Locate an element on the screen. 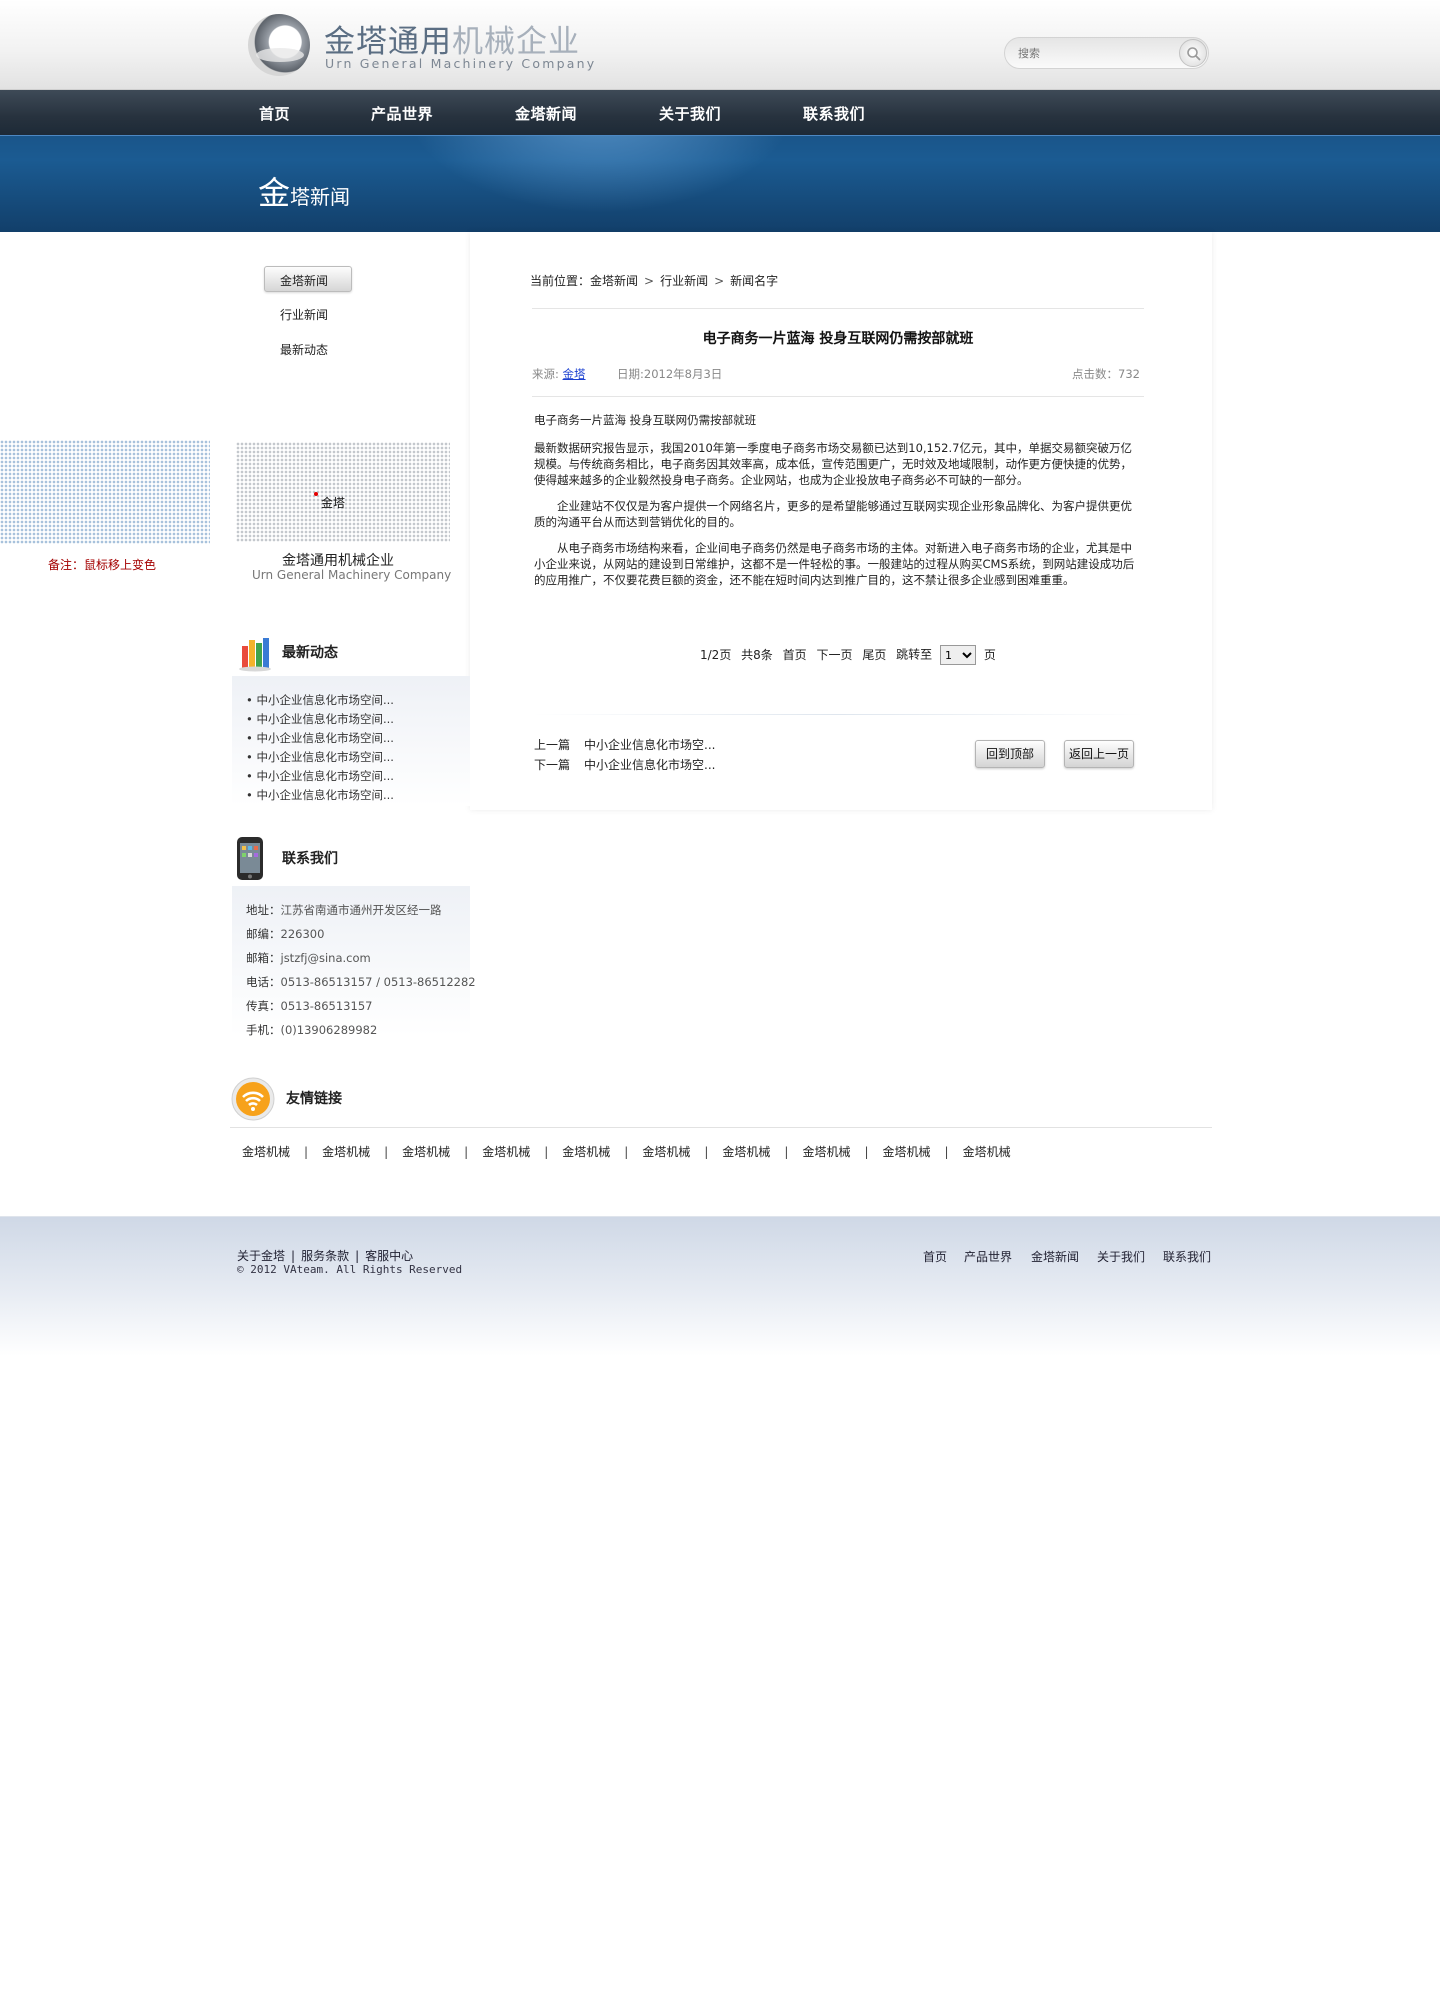  search-input is located at coordinates (1093, 53).